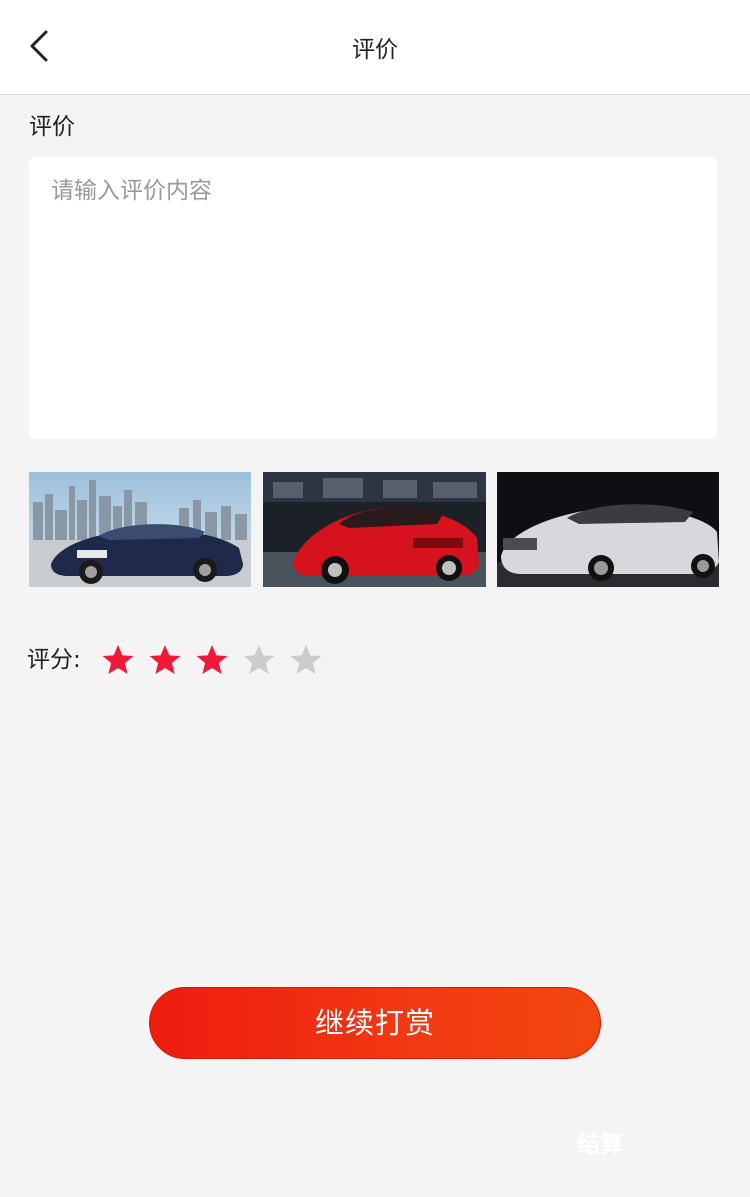 This screenshot has height=1197, width=750. What do you see at coordinates (608, 529) in the screenshot?
I see `photo-silver-car` at bounding box center [608, 529].